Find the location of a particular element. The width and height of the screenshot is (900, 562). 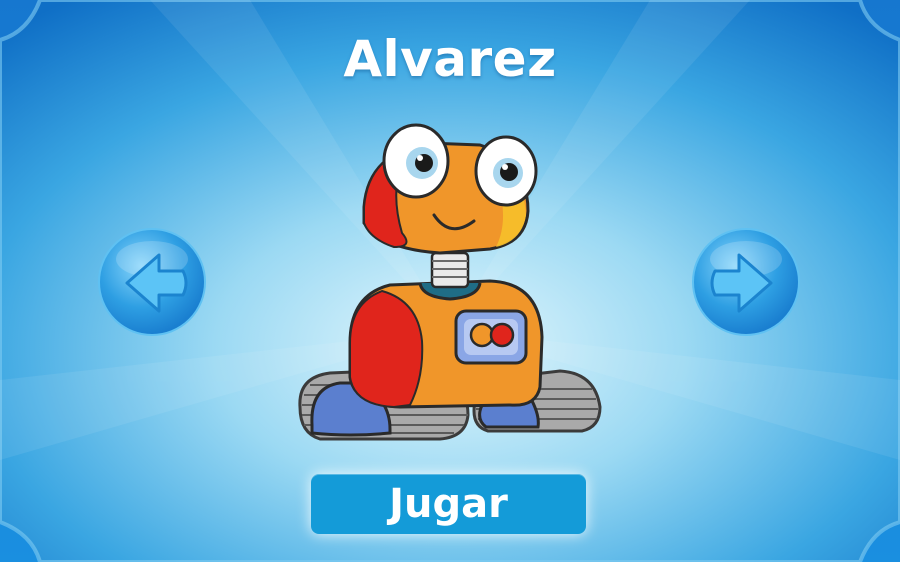

next-button is located at coordinates (746, 282).